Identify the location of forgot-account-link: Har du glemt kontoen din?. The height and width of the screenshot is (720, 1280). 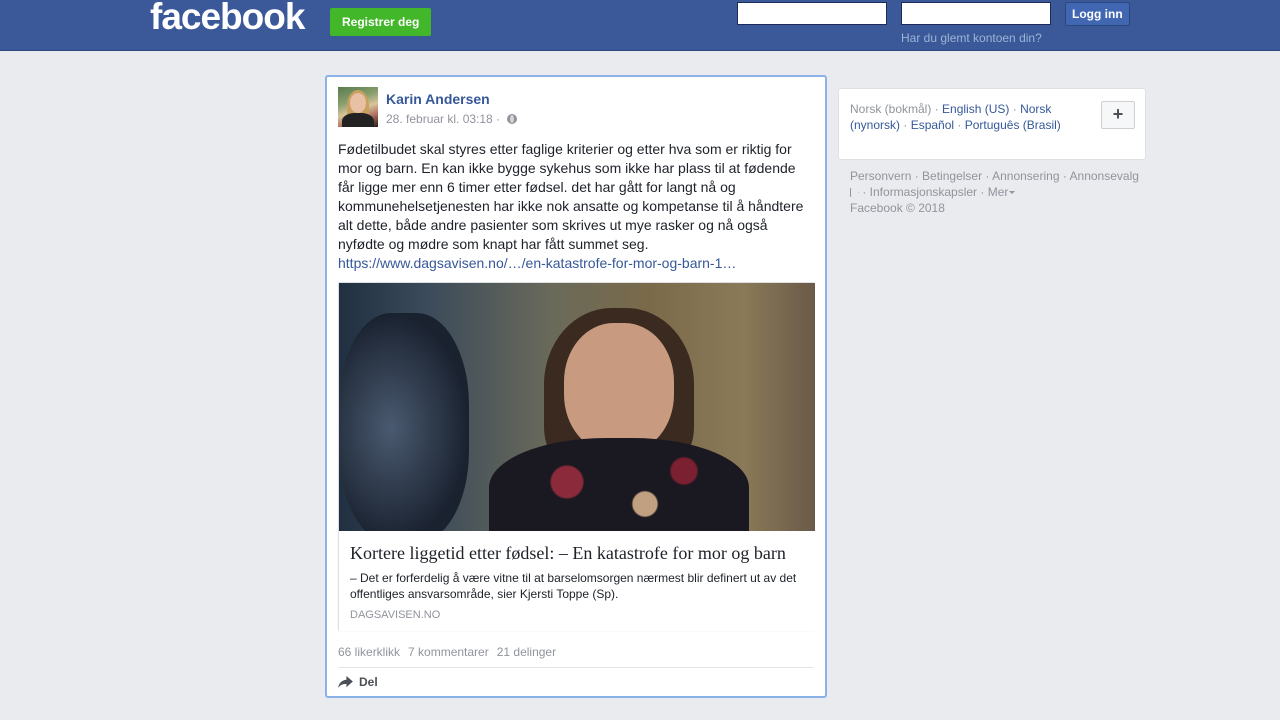
(971, 38).